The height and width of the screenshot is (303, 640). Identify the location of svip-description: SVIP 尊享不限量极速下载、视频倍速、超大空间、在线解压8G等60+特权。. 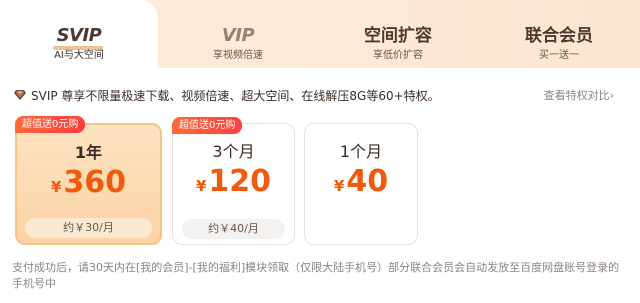
(227, 96).